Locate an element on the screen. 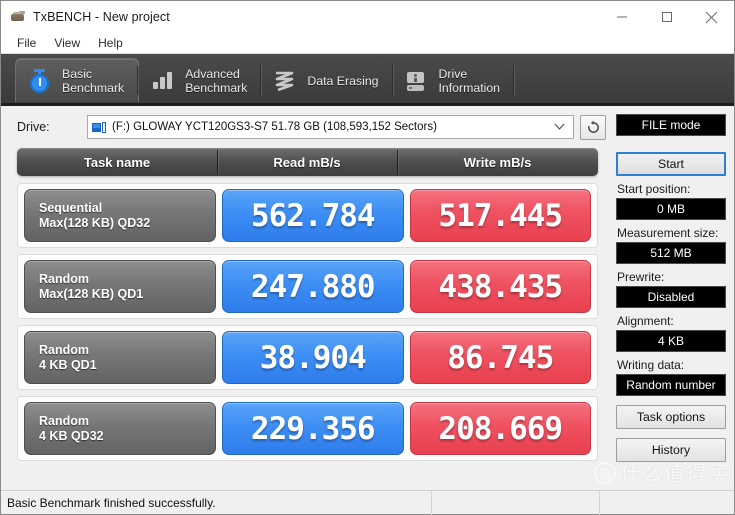  start-button: Start is located at coordinates (671, 164).